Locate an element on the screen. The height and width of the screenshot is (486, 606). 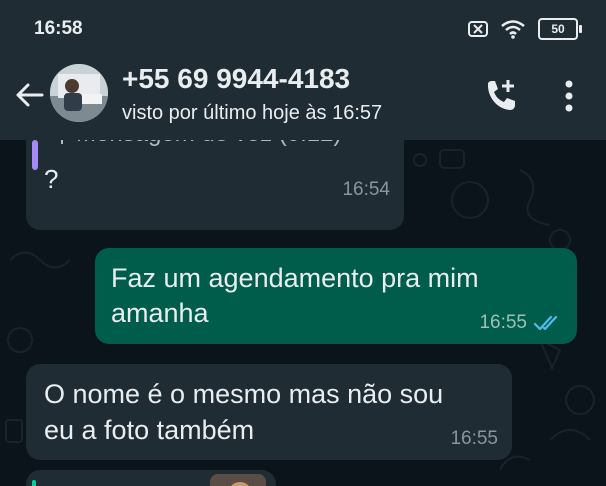
thumbnail-image is located at coordinates (238, 480).